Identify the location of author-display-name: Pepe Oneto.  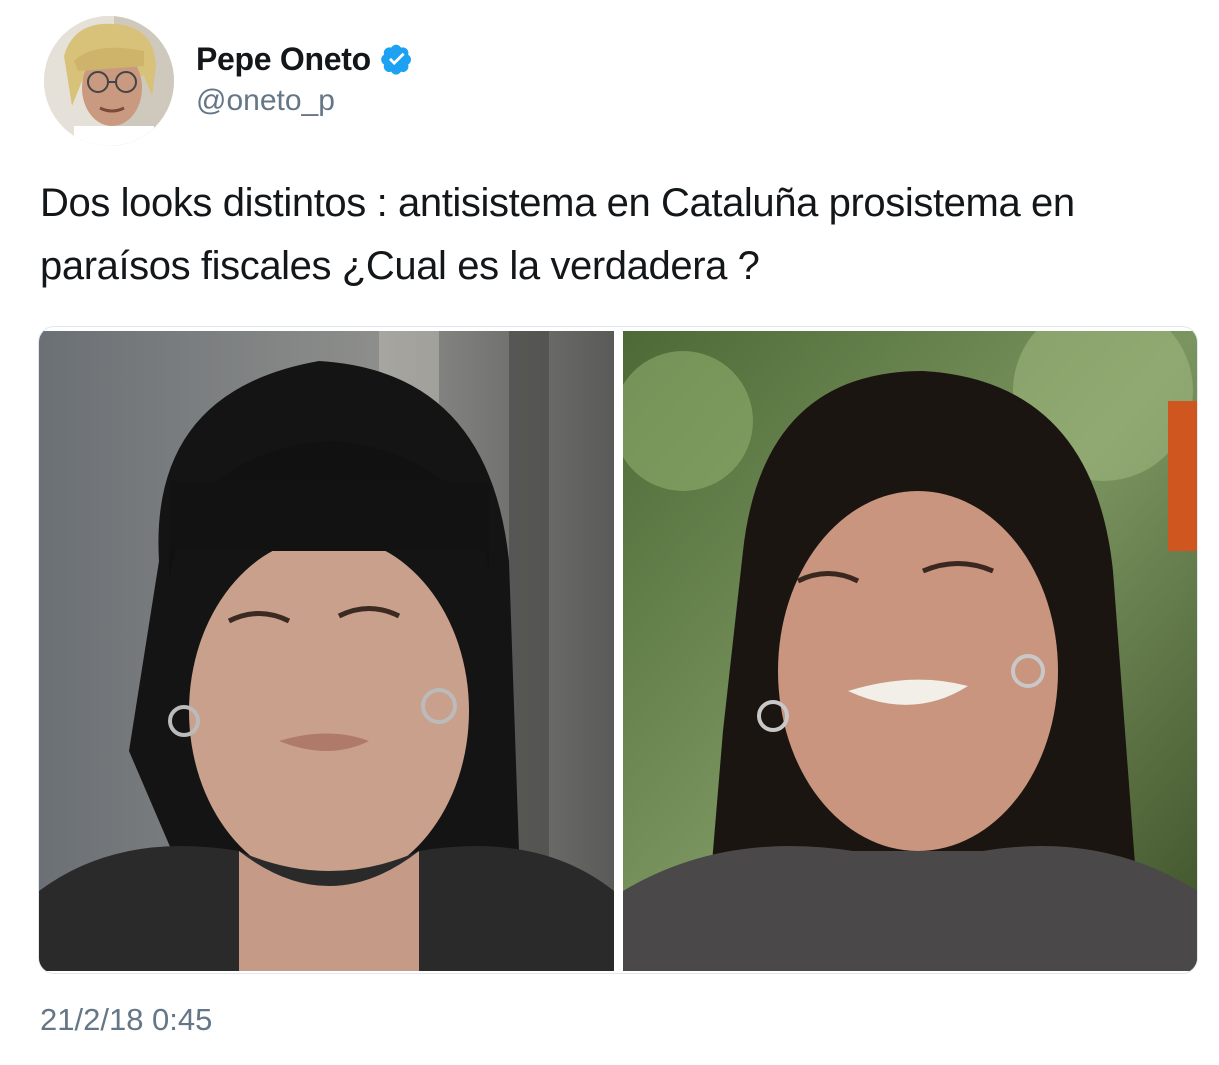
(283, 59).